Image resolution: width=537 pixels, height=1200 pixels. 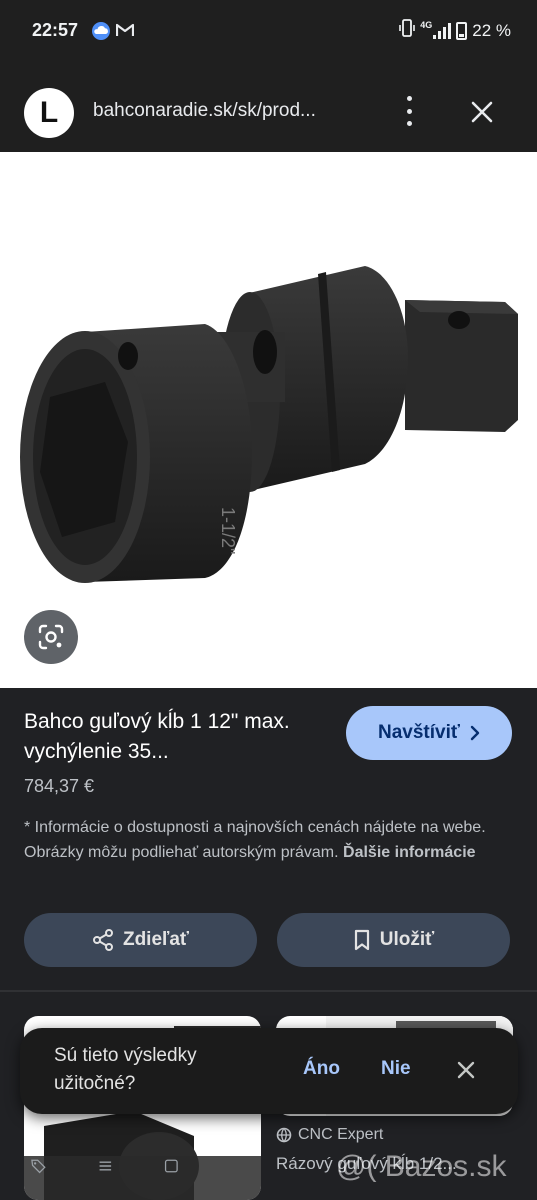 I want to click on feedback-yes-button: Áno, so click(x=321, y=1069).